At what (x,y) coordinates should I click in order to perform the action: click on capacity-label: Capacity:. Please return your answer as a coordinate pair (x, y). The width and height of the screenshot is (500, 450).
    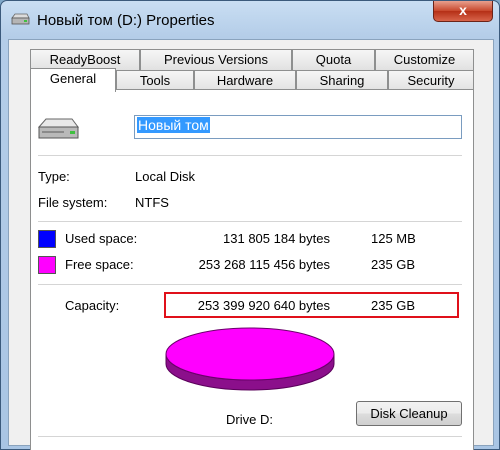
    Looking at the image, I should click on (92, 305).